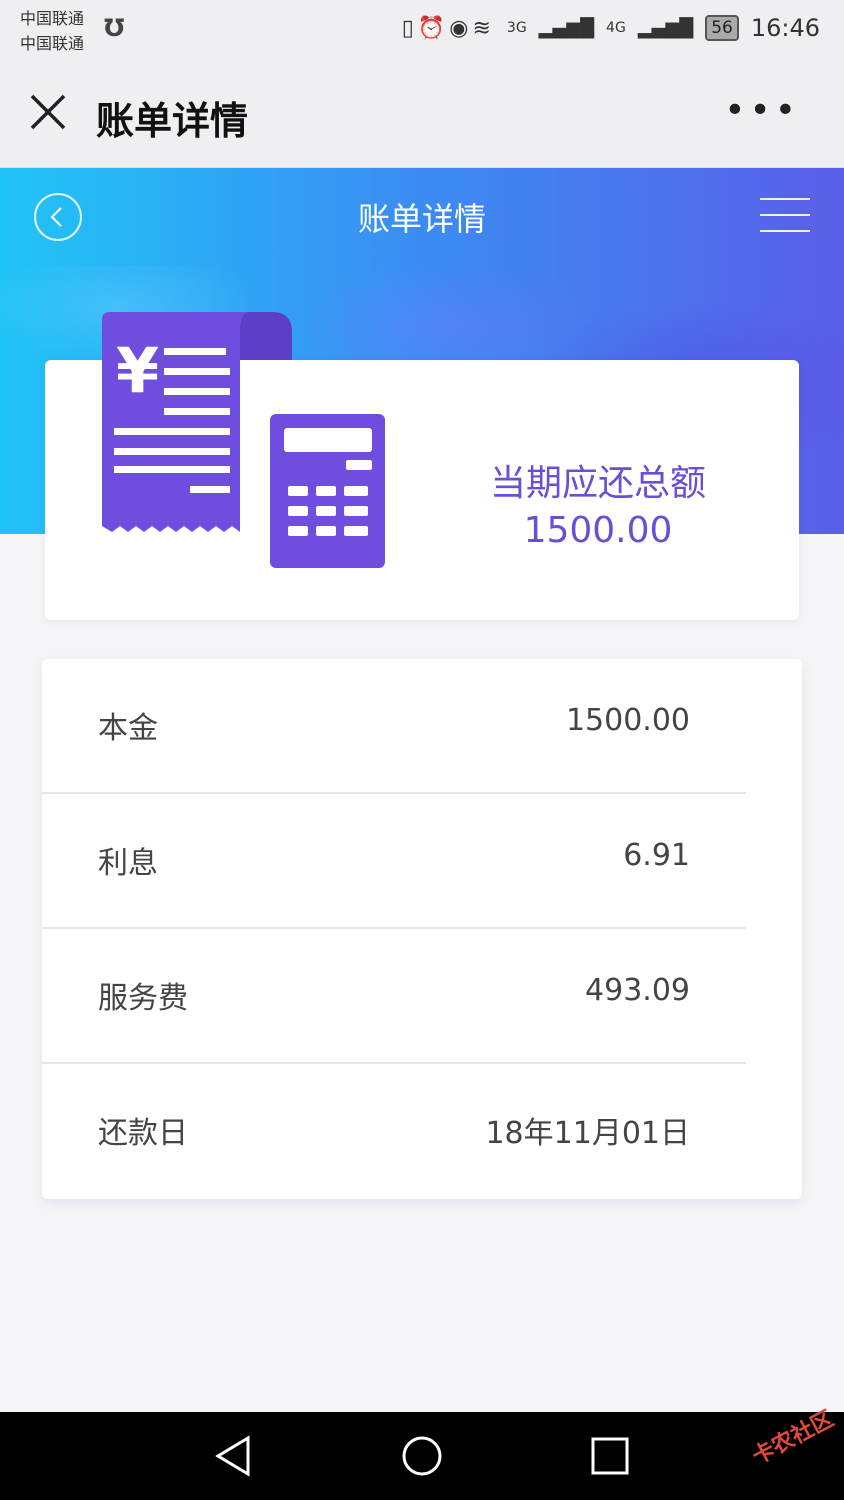 The image size is (844, 1500). What do you see at coordinates (128, 863) in the screenshot?
I see `row-label: 利息` at bounding box center [128, 863].